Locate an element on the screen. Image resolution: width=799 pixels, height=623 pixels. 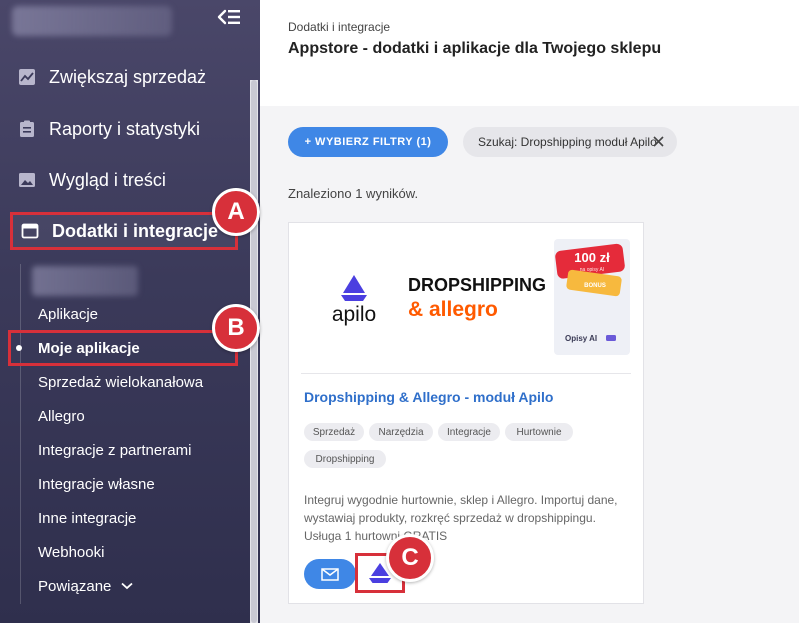
app-title-link: Dropshipping & Allegro - moduł Apilo is located at coordinates (428, 397).